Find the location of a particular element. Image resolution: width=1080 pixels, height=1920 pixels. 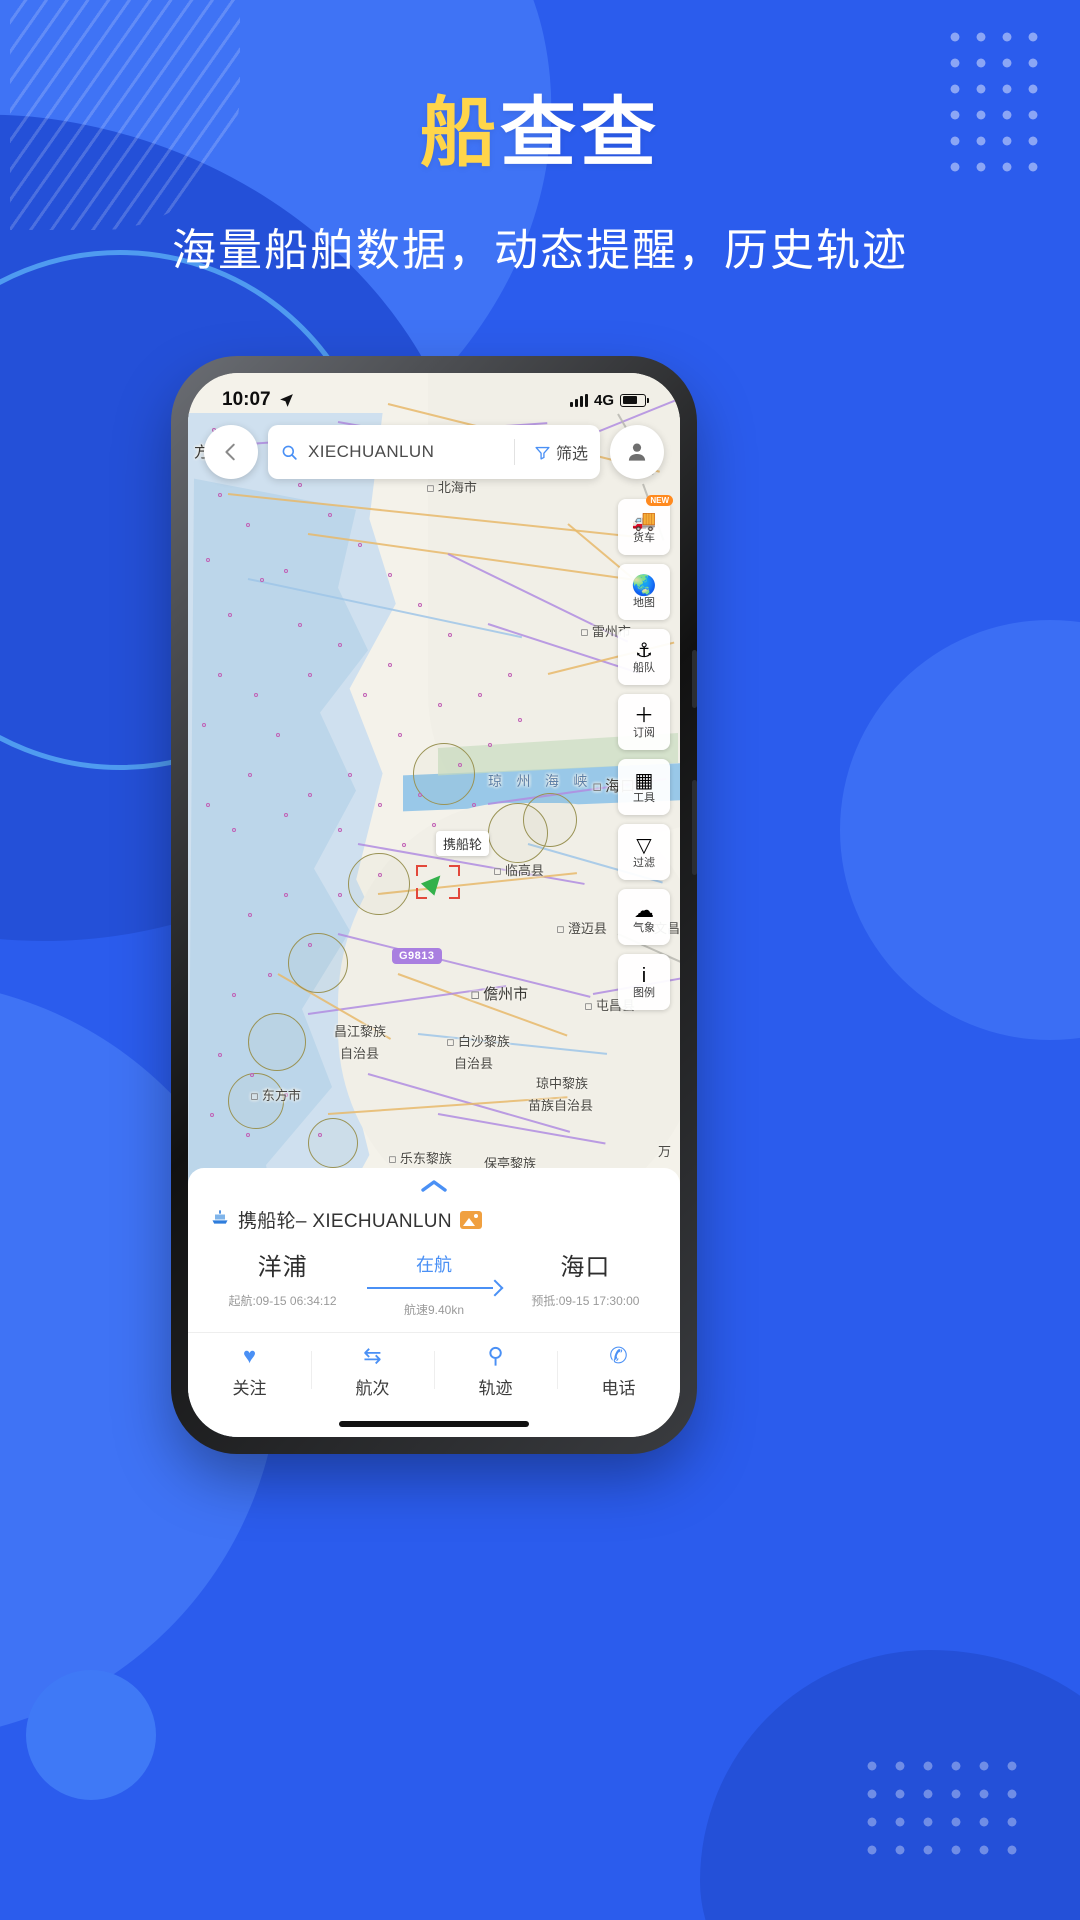

map-tool-truck: NEW 🚚 货车 is located at coordinates (645, 525).